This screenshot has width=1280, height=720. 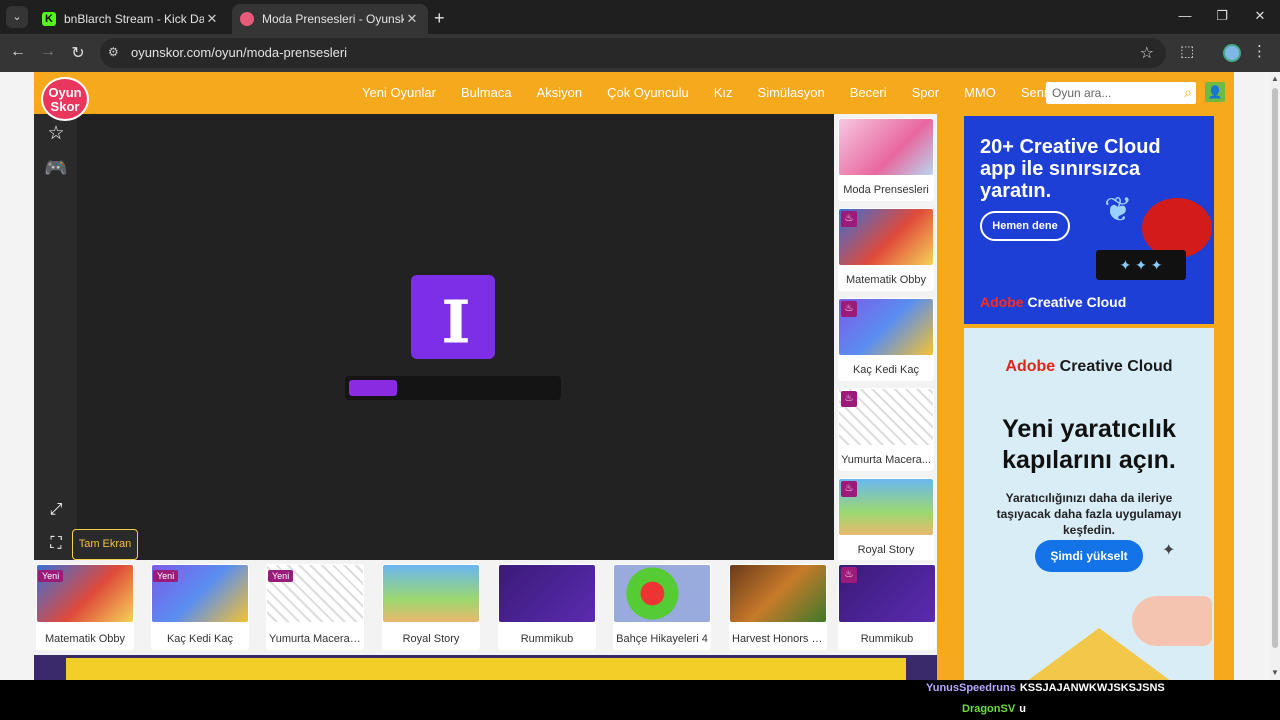 I want to click on chat-message: DragonSV u, so click(x=994, y=709).